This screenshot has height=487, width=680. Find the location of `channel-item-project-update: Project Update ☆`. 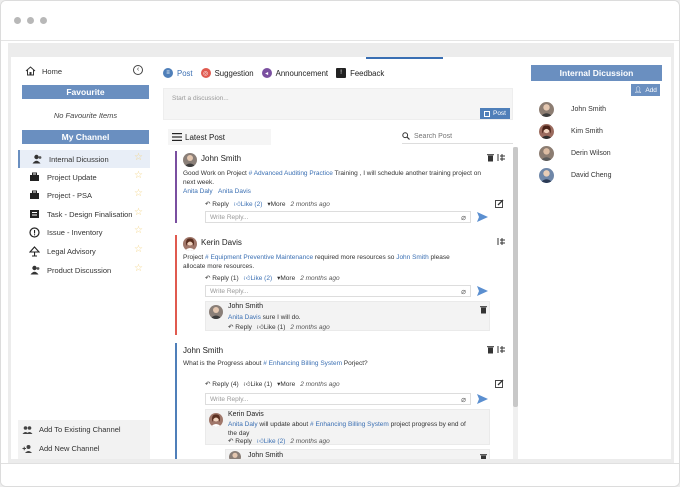

channel-item-project-update: Project Update ☆ is located at coordinates (84, 177).